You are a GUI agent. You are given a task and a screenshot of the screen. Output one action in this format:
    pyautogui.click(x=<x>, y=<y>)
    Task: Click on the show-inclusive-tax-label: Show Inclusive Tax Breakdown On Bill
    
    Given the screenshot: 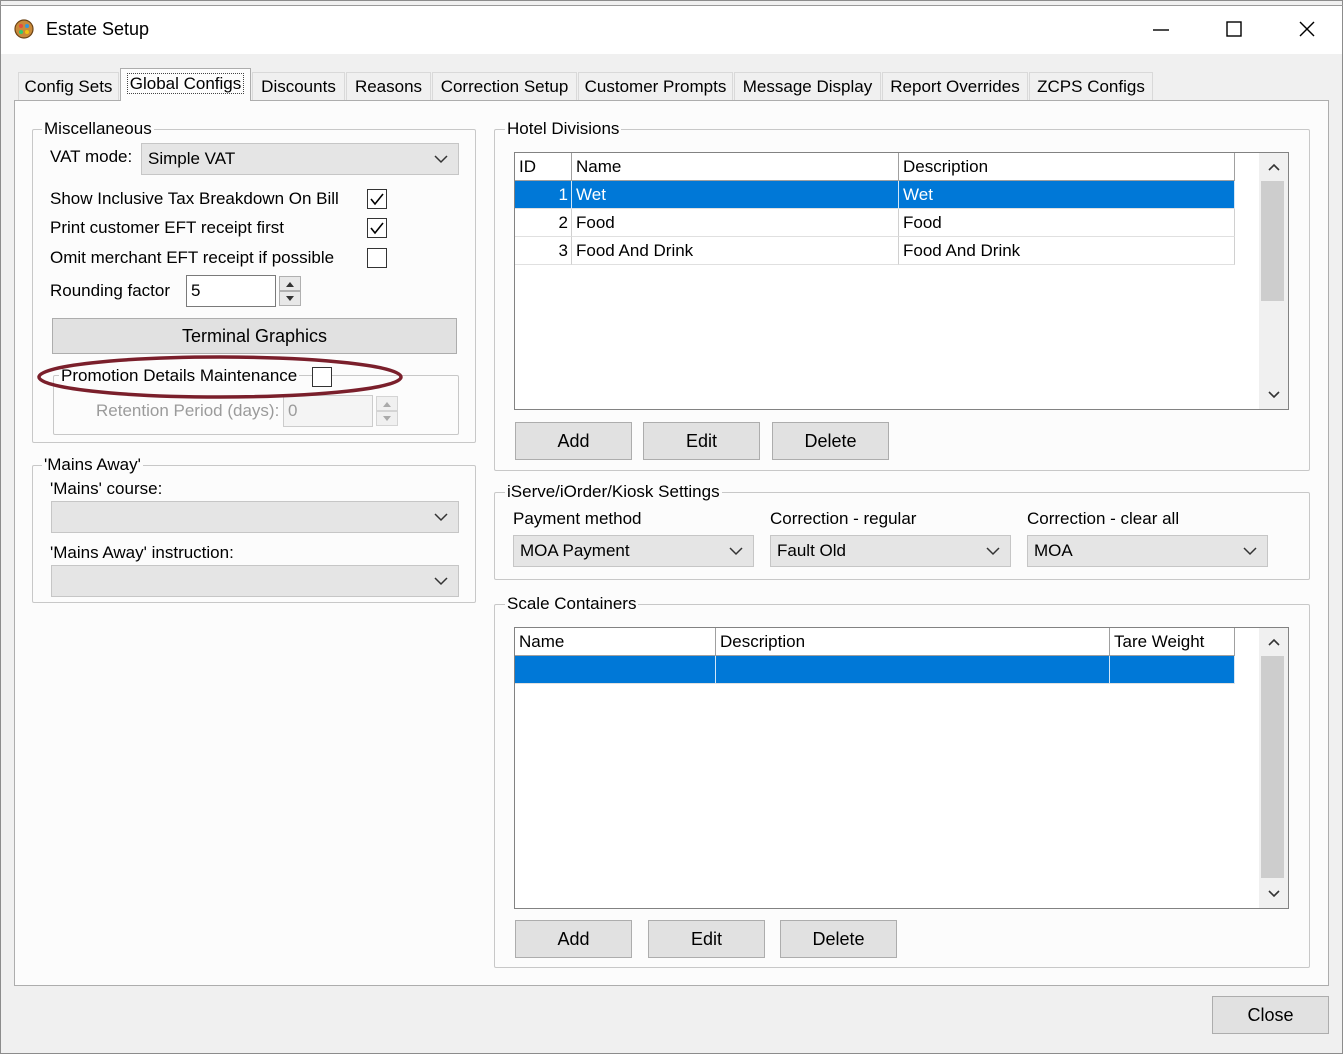 What is the action you would take?
    pyautogui.click(x=194, y=198)
    